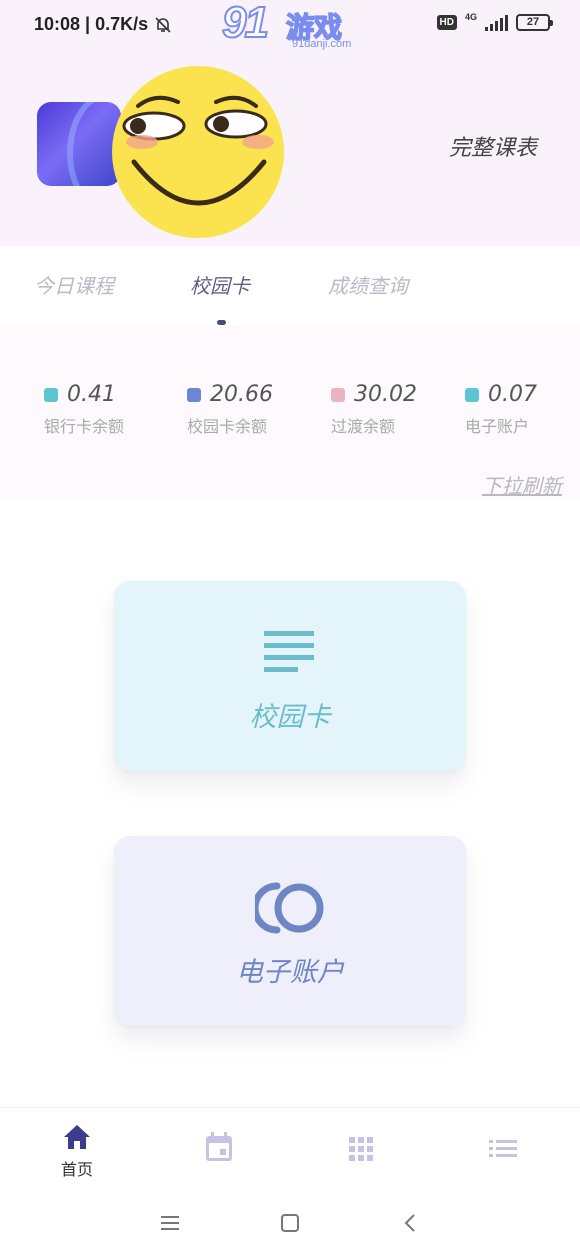 This screenshot has height=1258, width=580. Describe the element at coordinates (289, 908) in the screenshot. I see `circles-icon` at that location.